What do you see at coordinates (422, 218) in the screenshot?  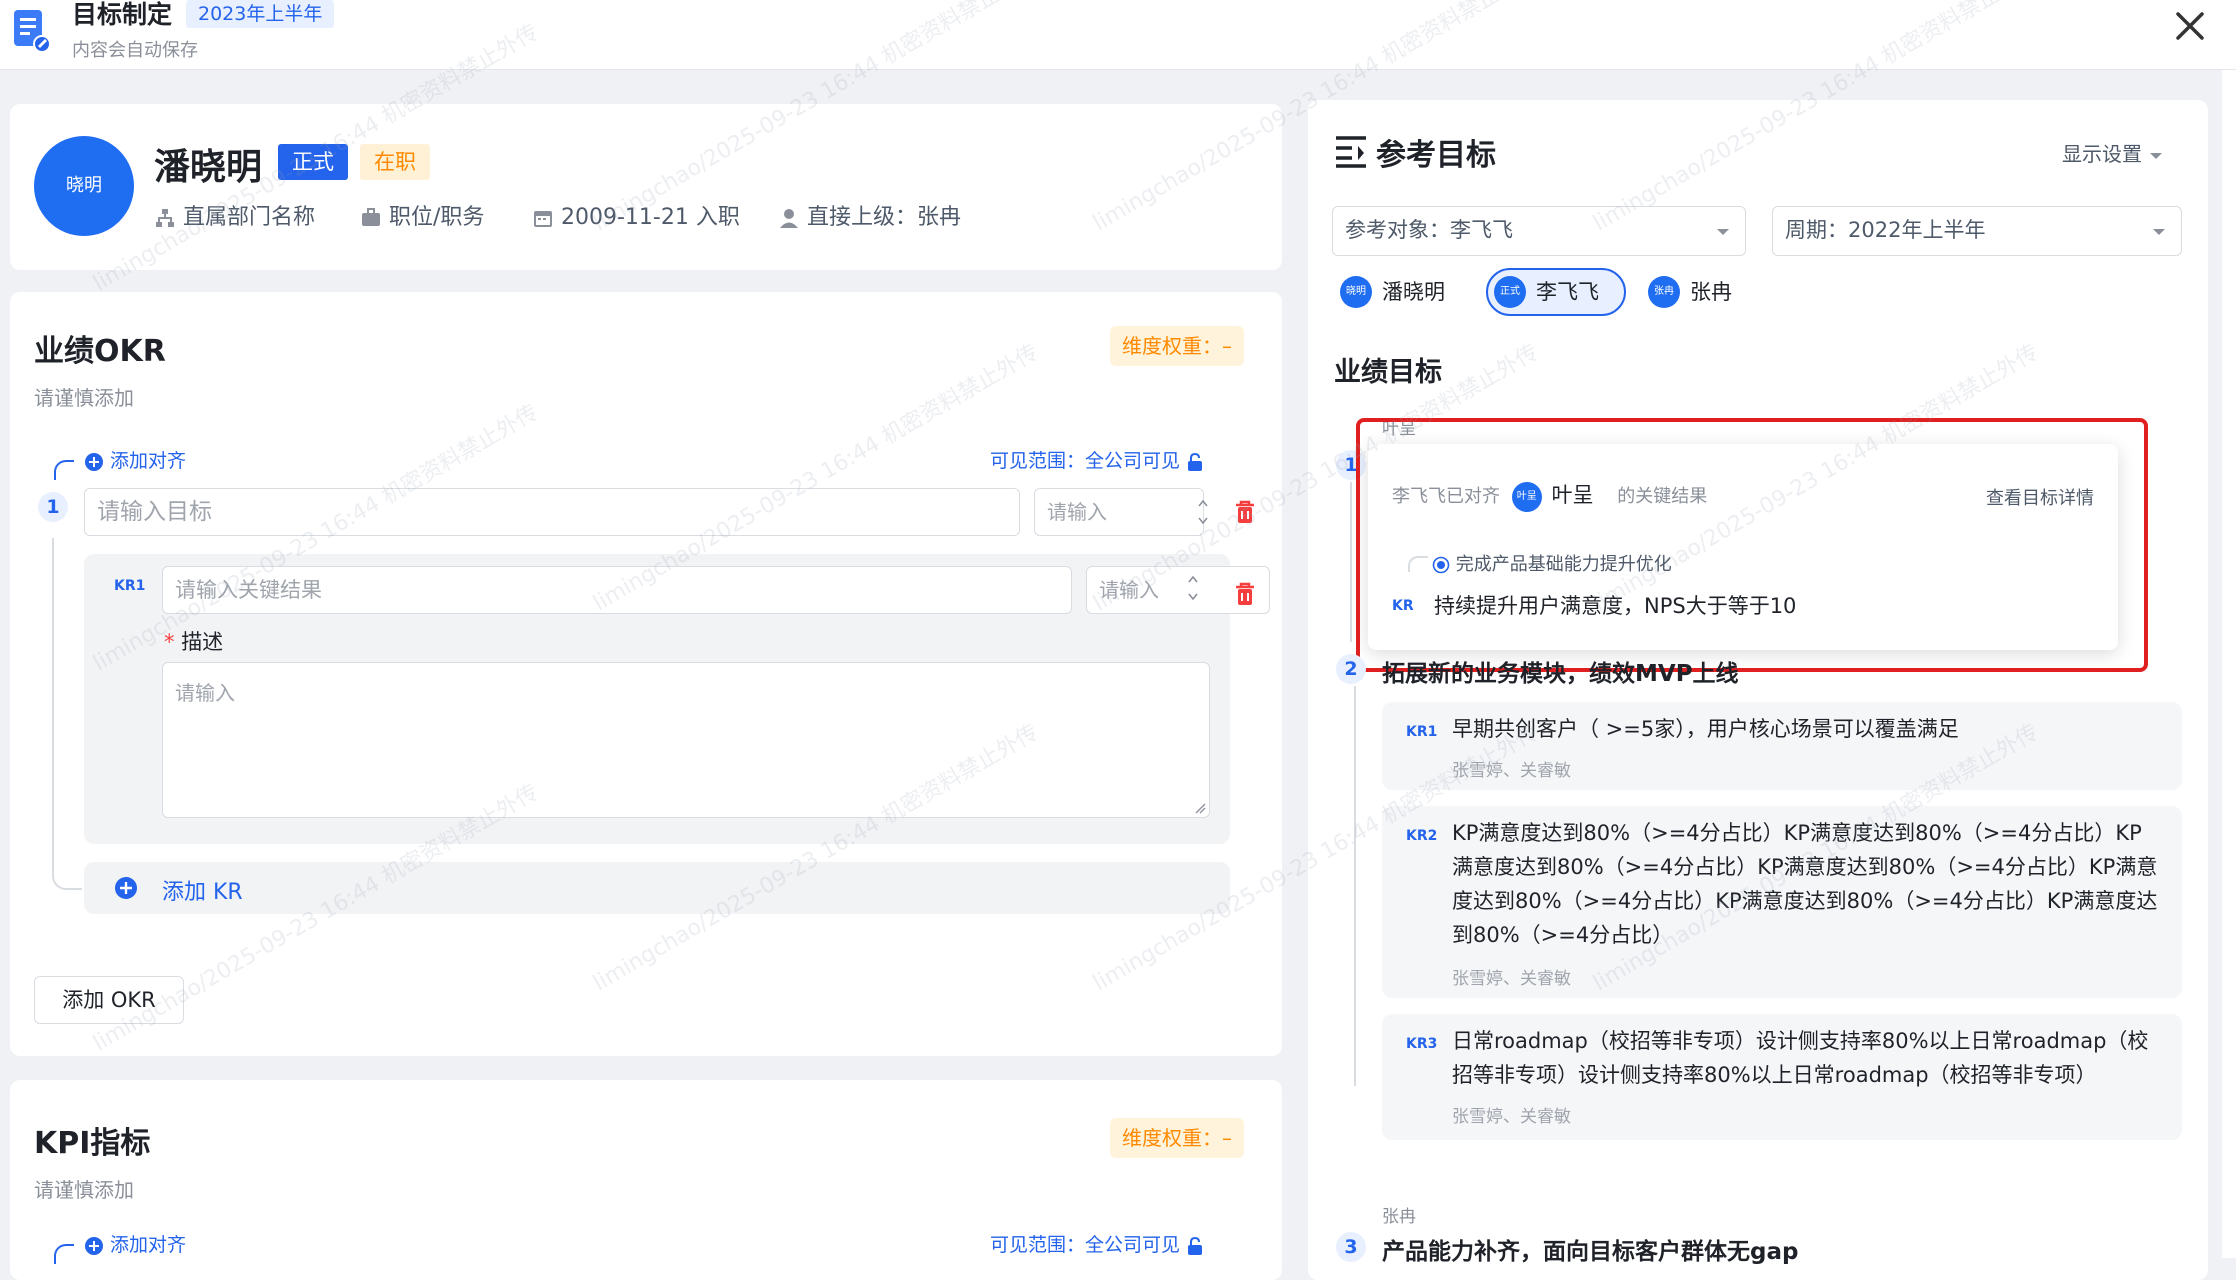 I see `position-info: 职位/职务` at bounding box center [422, 218].